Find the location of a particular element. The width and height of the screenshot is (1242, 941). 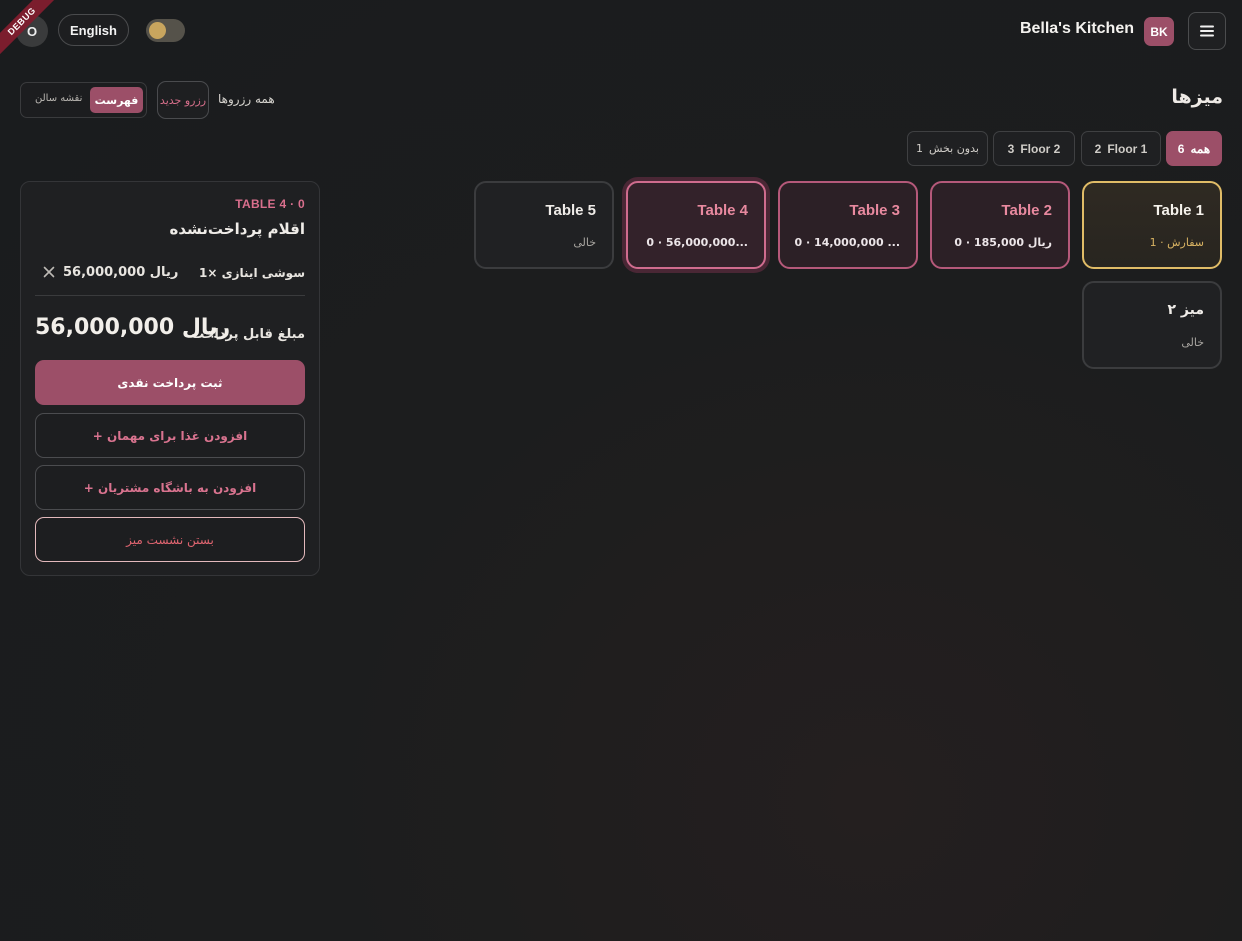

amount-due-value: 56,000,000 ریال is located at coordinates (133, 327).